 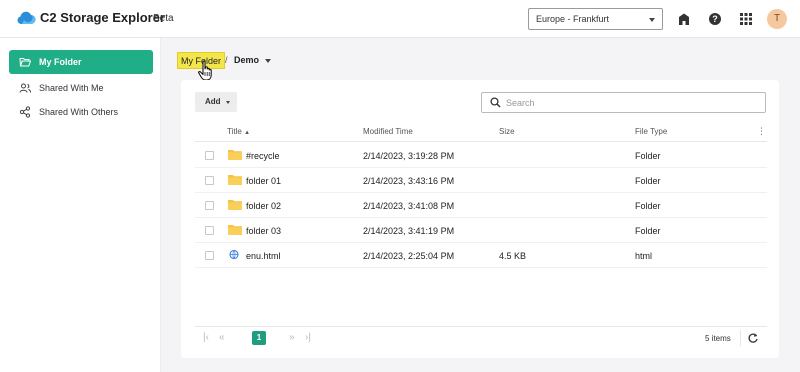 What do you see at coordinates (234, 254) in the screenshot?
I see `html-file-icon` at bounding box center [234, 254].